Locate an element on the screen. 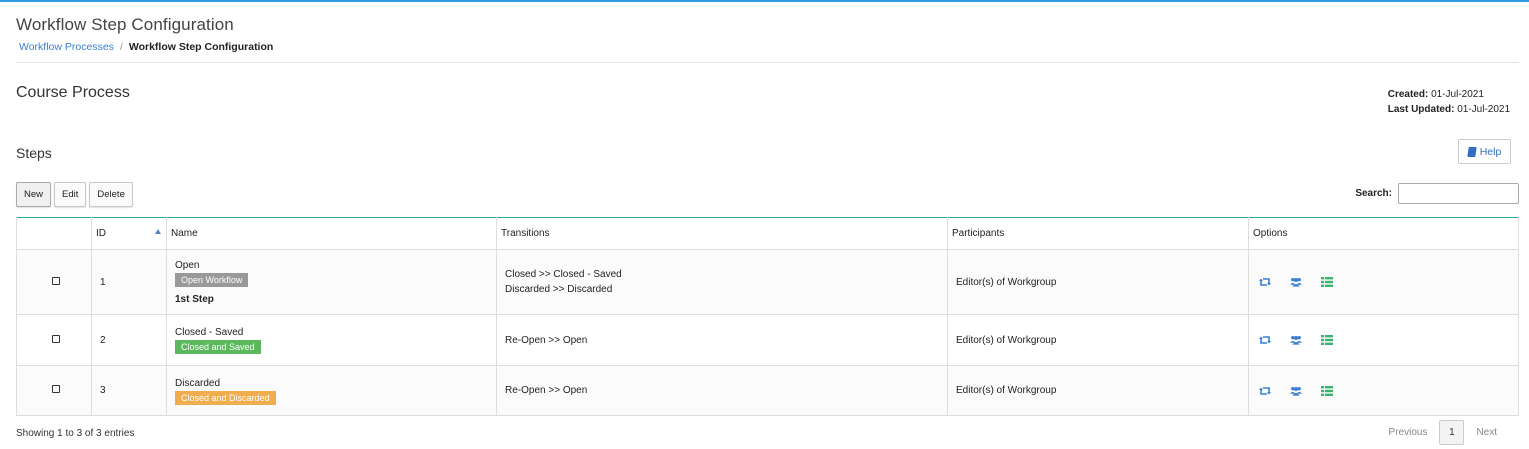  search-area: Search: is located at coordinates (1437, 193).